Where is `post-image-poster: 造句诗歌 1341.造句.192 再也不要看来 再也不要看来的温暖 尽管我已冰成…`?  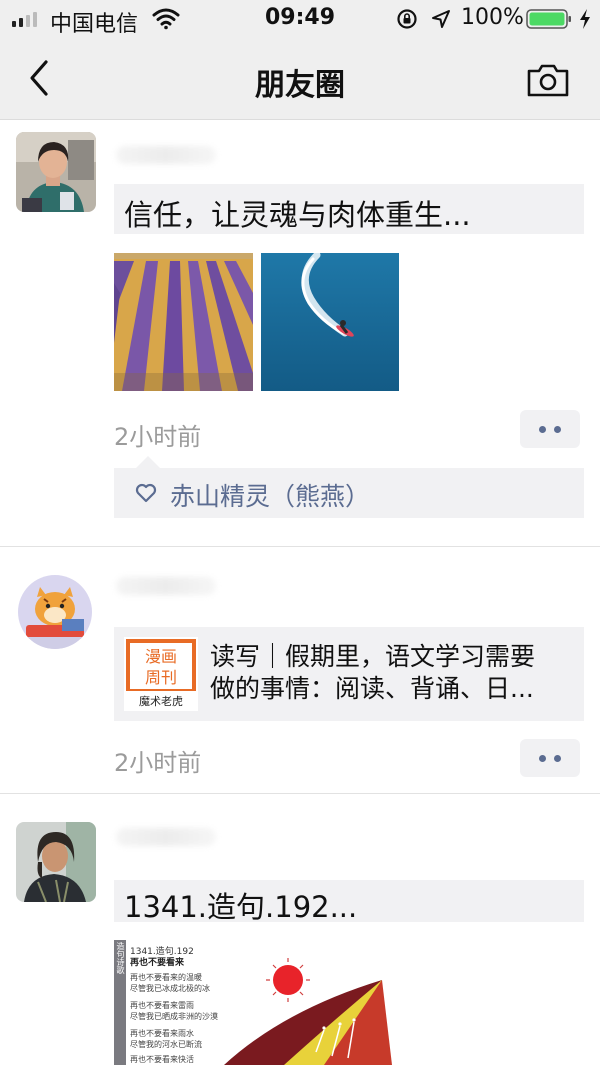
post-image-poster: 造句诗歌 1341.造句.192 再也不要看来 再也不要看来的温暖 尽管我已冰成… is located at coordinates (253, 1002).